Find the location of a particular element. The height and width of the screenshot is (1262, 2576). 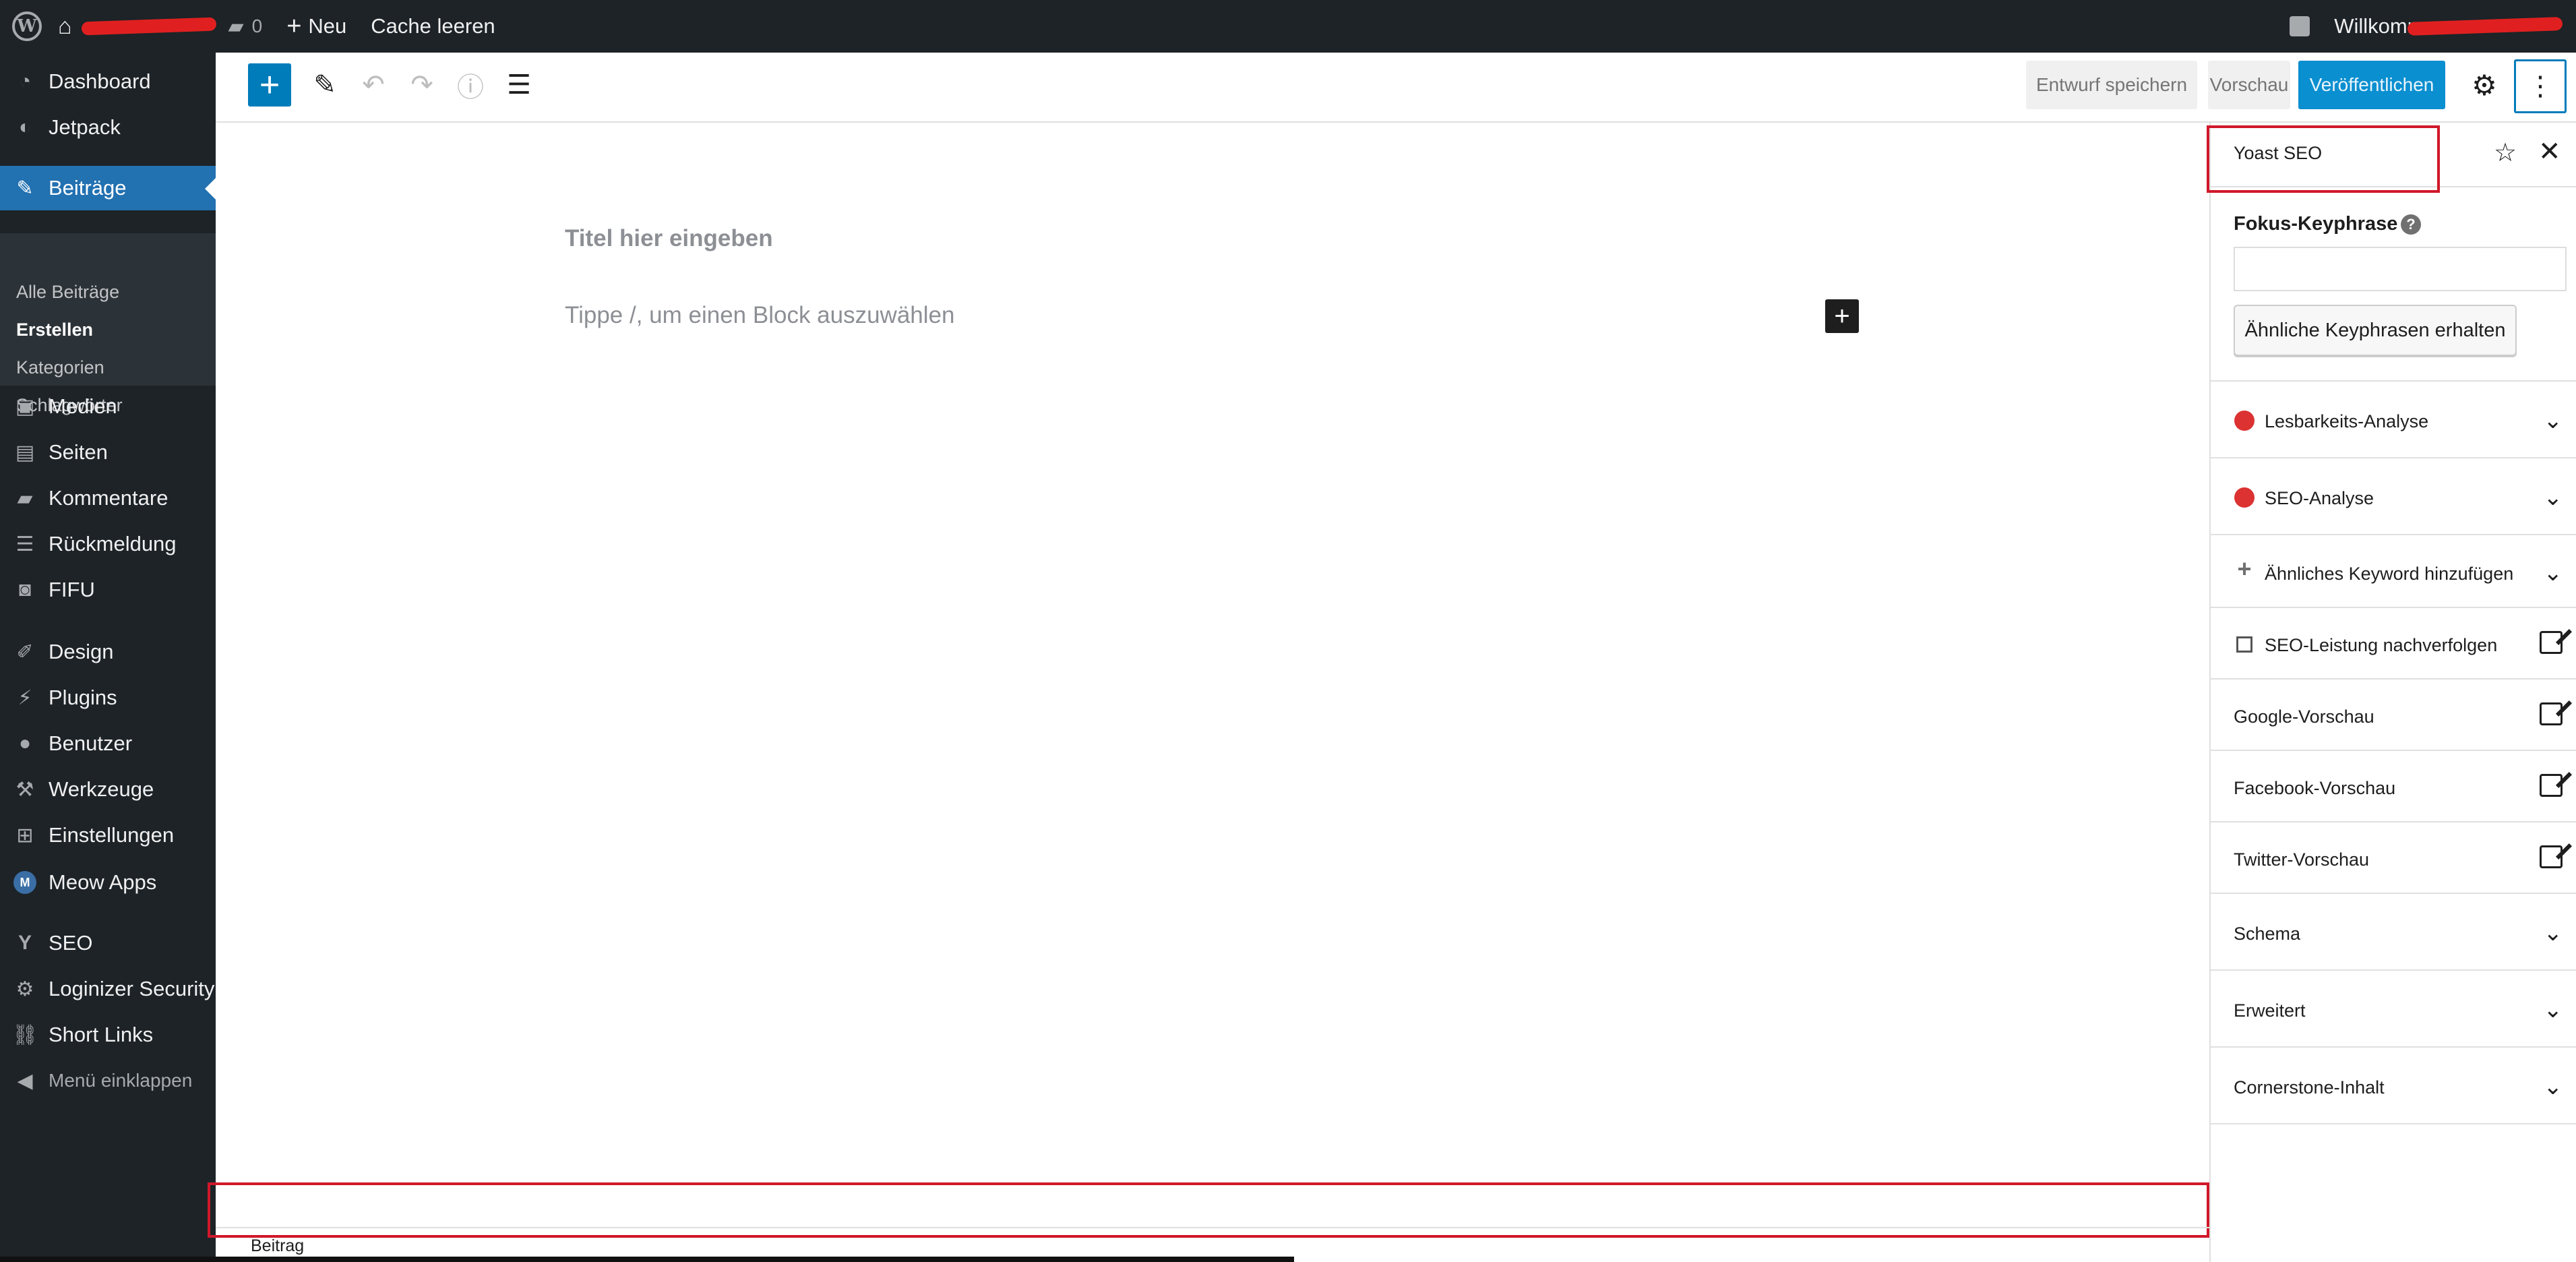

menu-label: Beiträge is located at coordinates (88, 188).